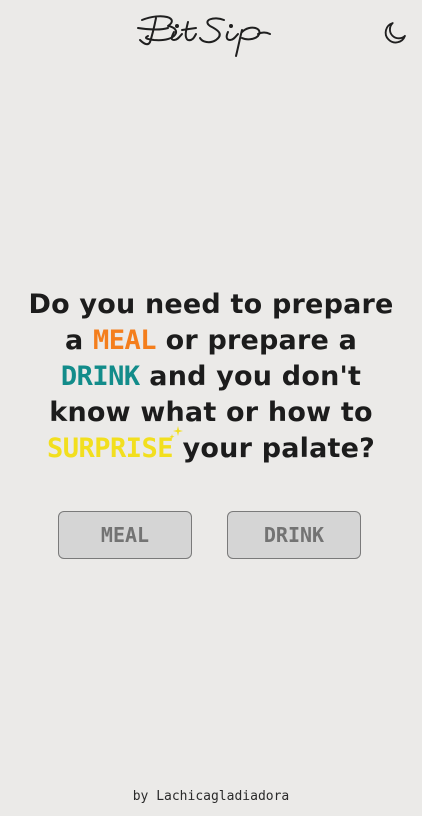  Describe the element at coordinates (294, 535) in the screenshot. I see `drink-button: DRINK` at that location.